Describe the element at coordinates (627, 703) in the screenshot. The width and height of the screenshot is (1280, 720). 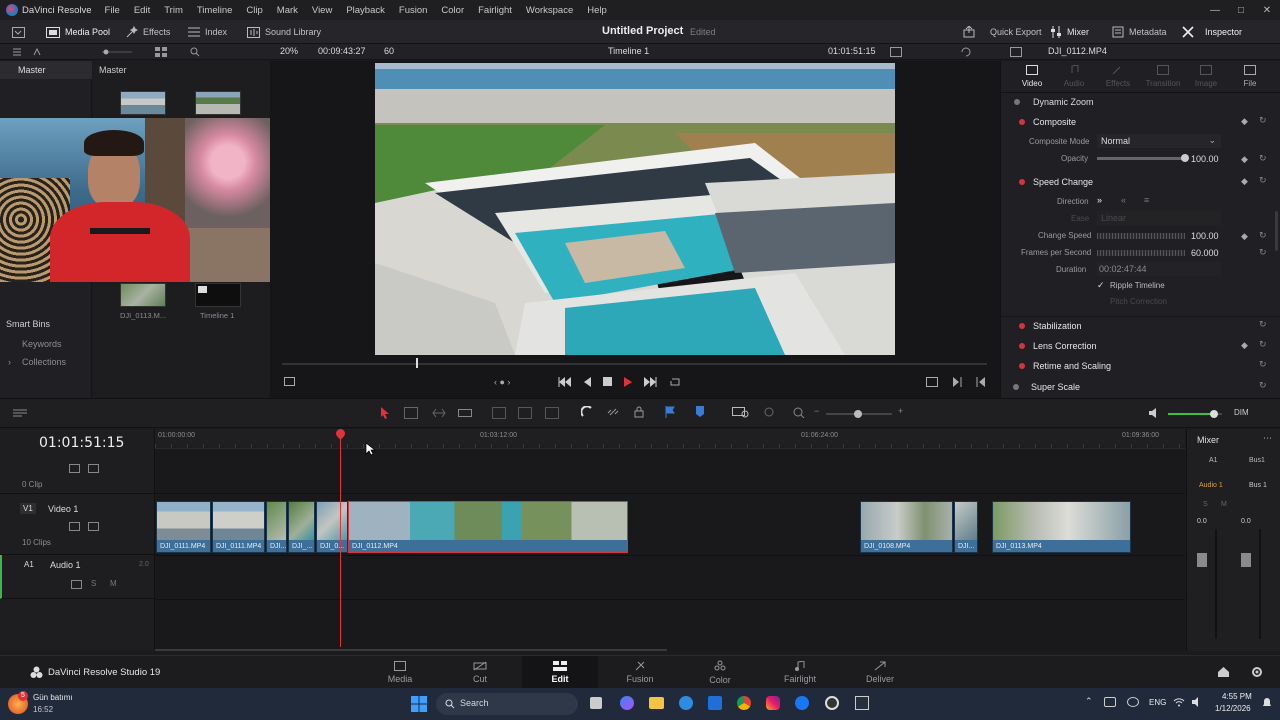
I see `copilot-icon` at that location.